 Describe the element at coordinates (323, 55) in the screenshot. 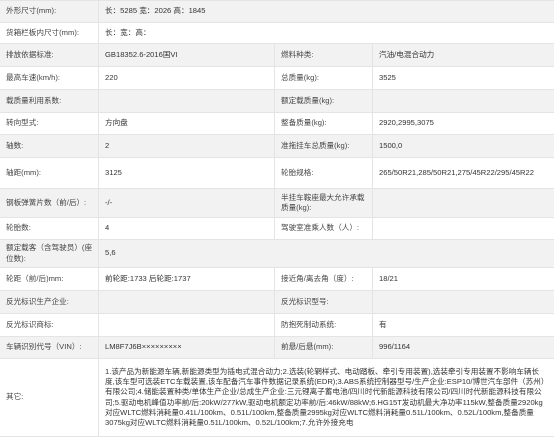

I see `spec-label: 燃料种类:` at that location.